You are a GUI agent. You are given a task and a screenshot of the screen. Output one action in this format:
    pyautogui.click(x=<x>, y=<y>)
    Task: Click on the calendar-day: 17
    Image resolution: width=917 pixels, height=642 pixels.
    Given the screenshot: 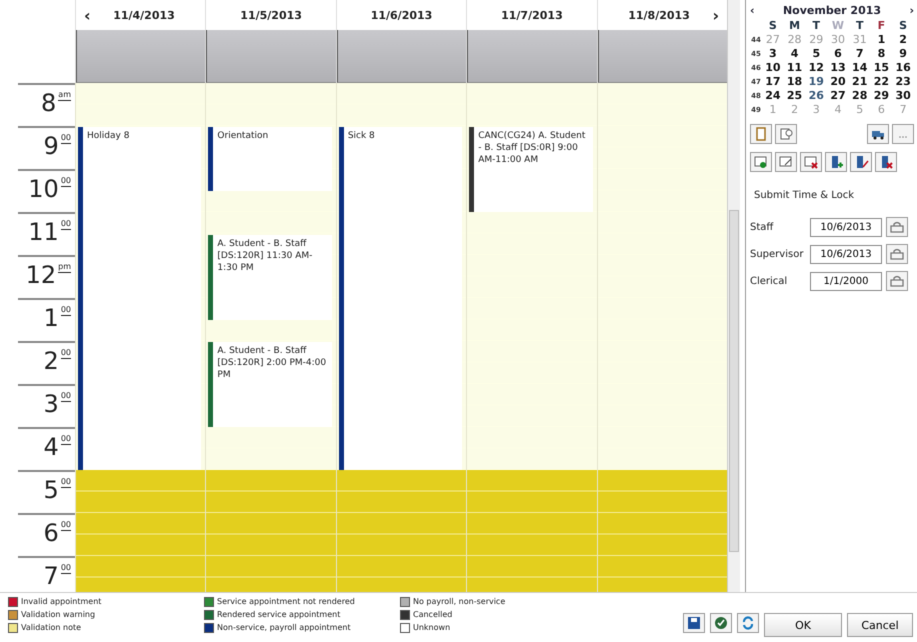 What is the action you would take?
    pyautogui.click(x=773, y=81)
    